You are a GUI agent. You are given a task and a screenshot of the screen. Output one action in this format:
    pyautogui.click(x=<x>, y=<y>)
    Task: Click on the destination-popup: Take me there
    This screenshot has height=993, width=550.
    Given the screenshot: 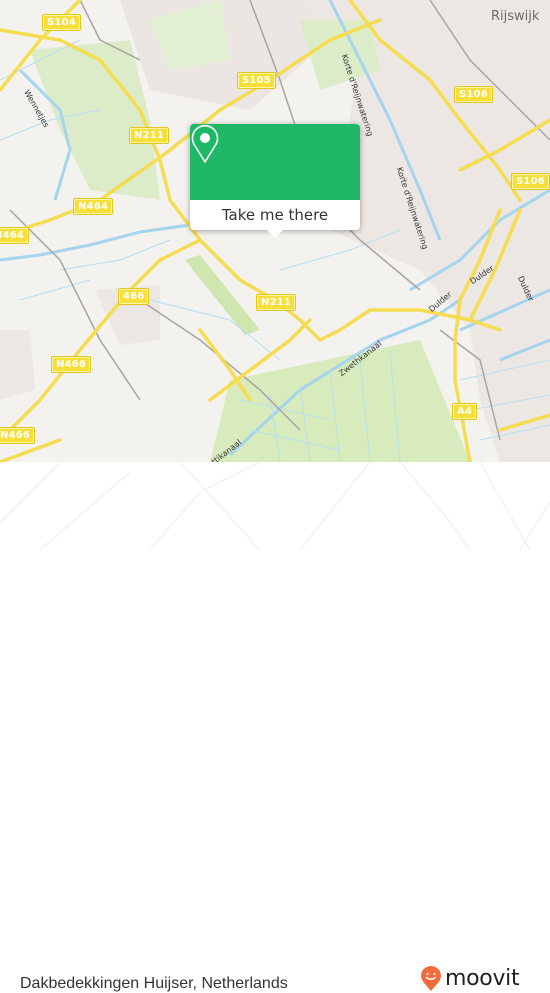 What is the action you would take?
    pyautogui.click(x=275, y=181)
    